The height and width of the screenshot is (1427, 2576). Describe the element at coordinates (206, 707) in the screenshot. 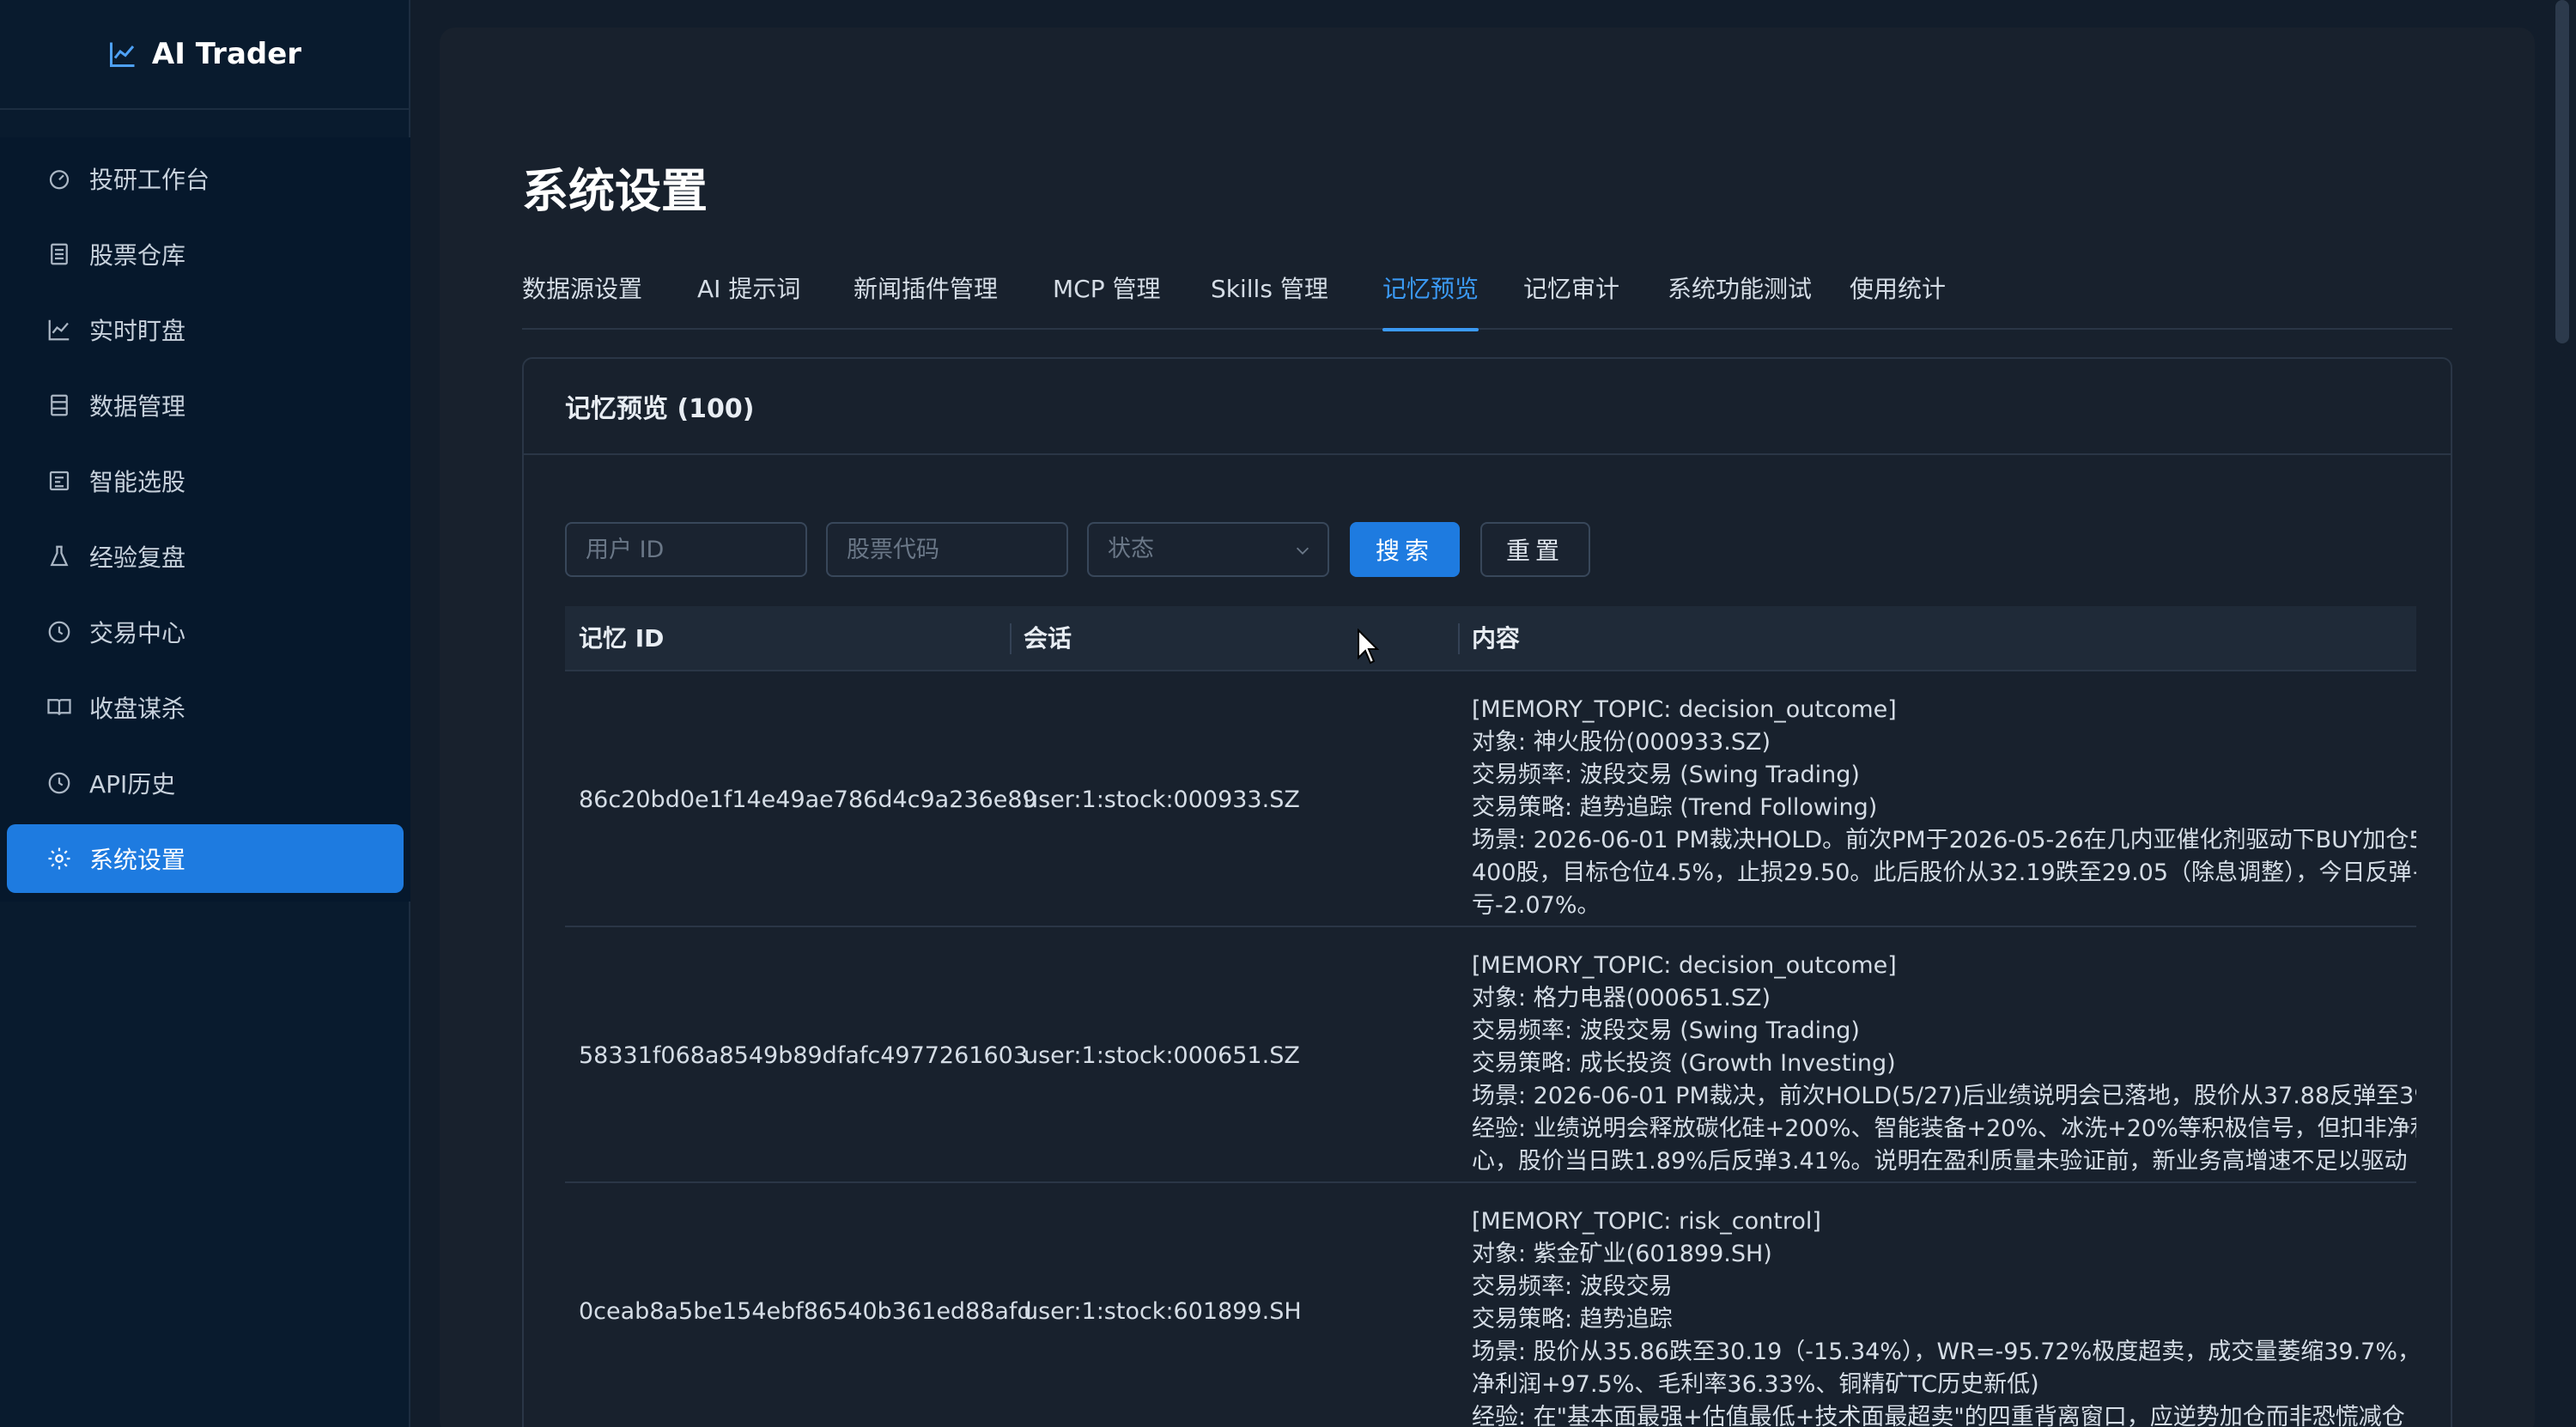

I see `sidebar-item-closing: 收盘谋杀` at that location.